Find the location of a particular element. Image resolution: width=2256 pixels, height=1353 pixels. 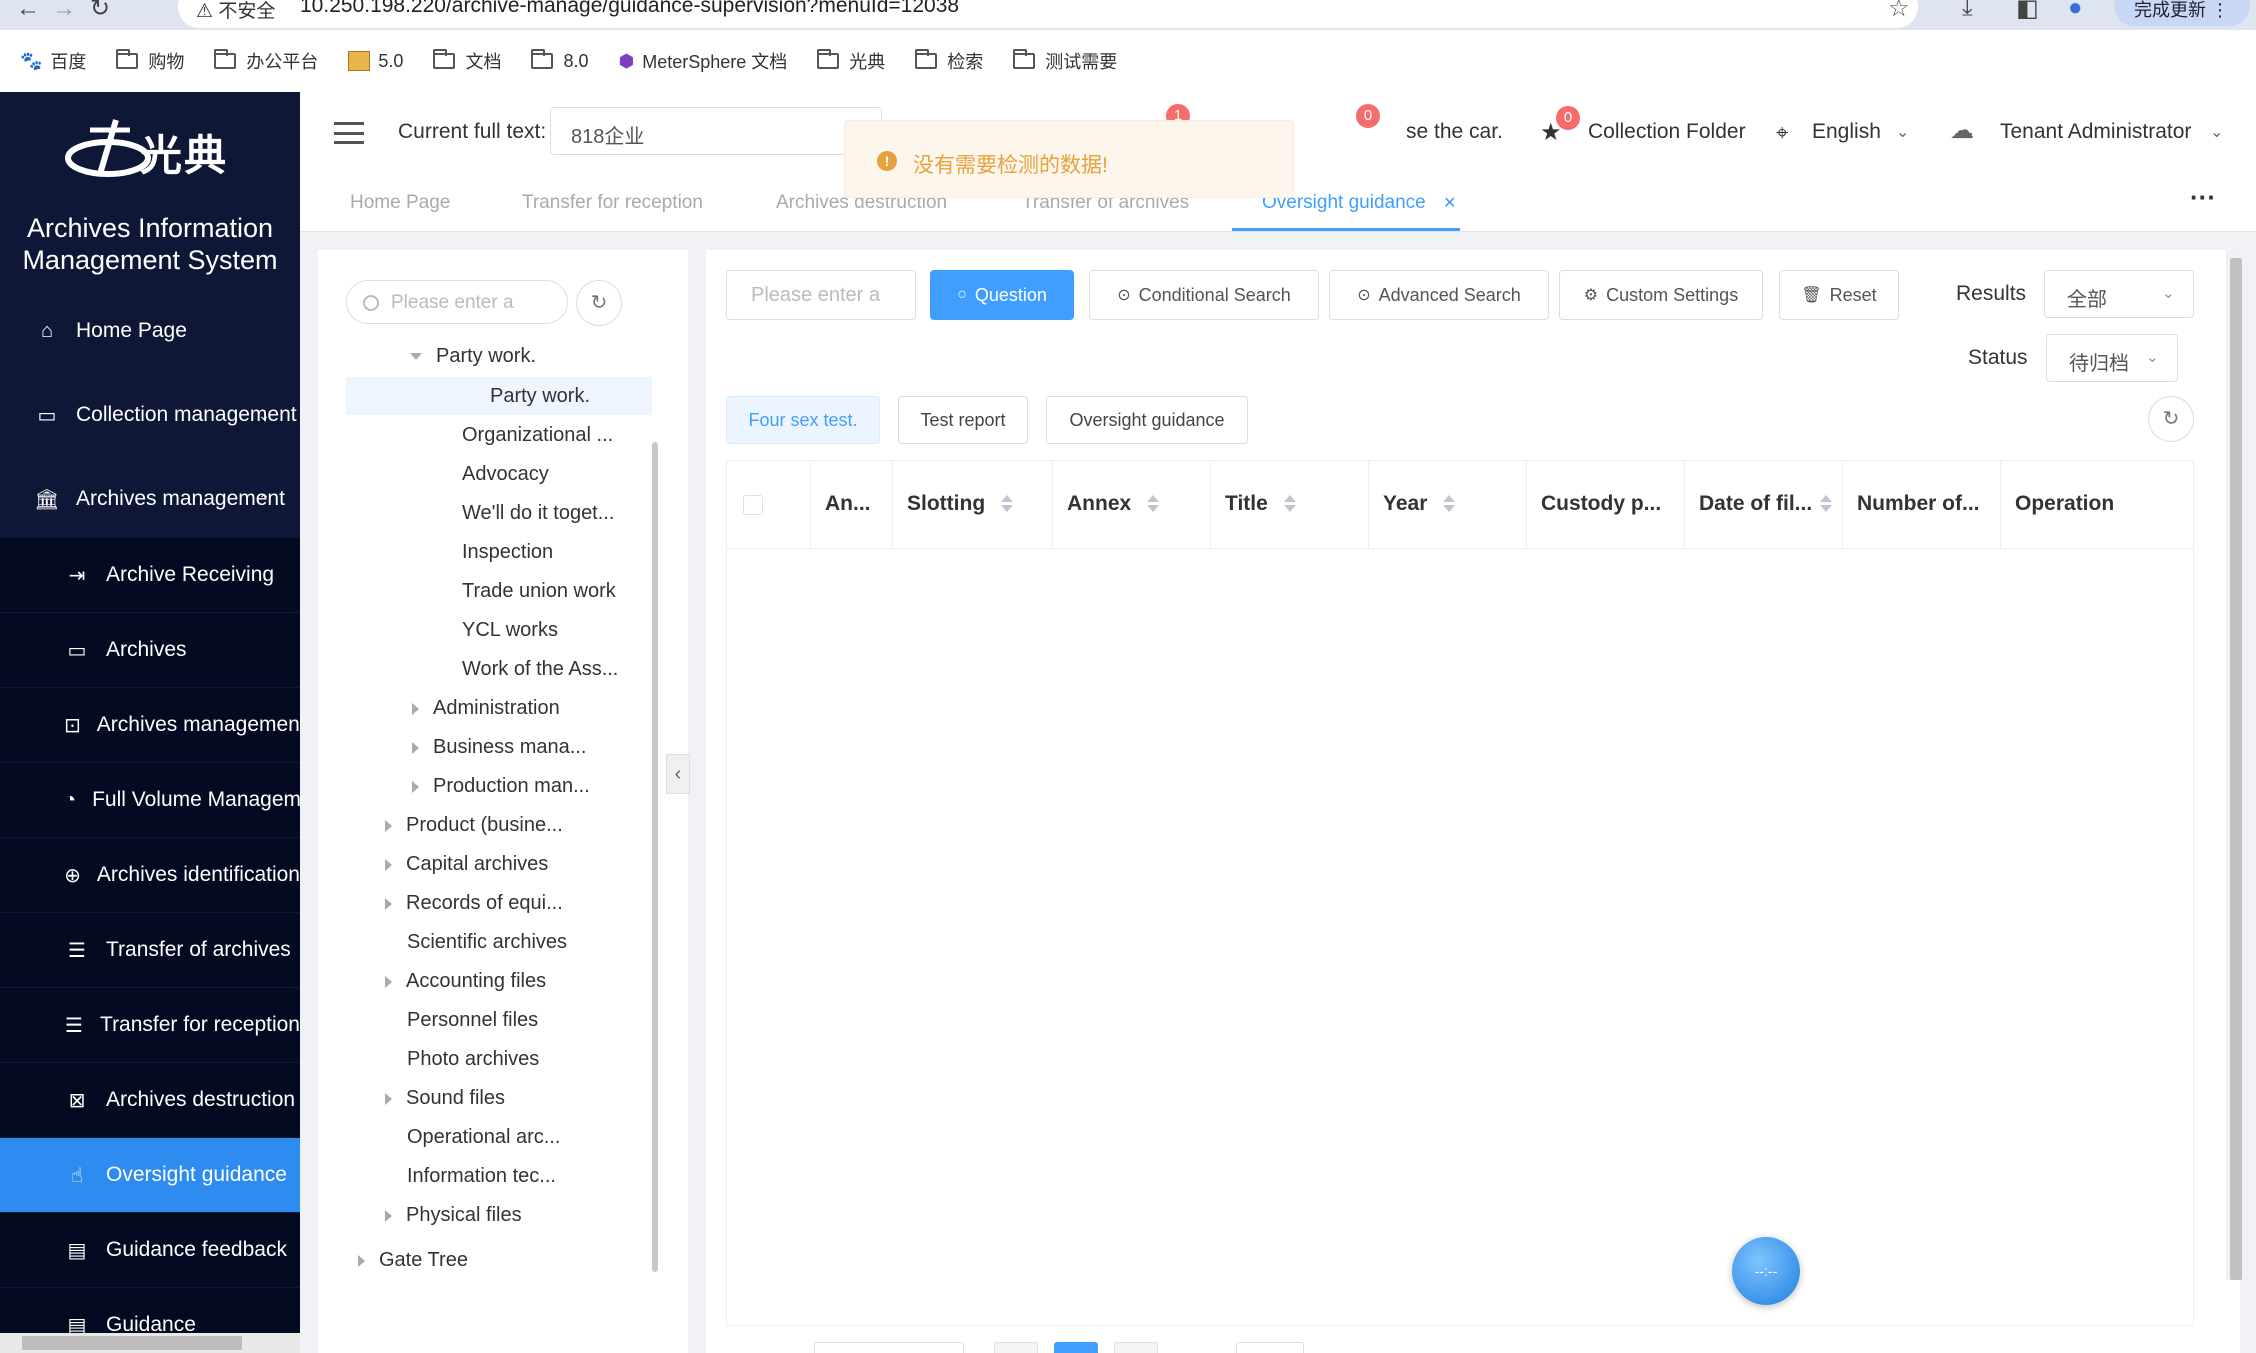

tree-node: Personnel files is located at coordinates (472, 1020).